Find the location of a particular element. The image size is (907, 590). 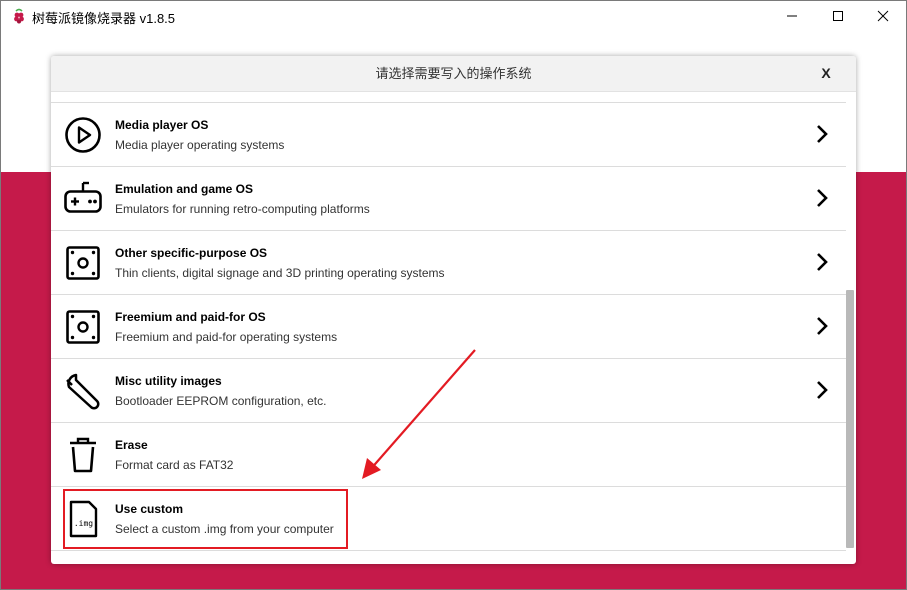

os-item-name: Freemium and paid-for OS is located at coordinates (190, 317).